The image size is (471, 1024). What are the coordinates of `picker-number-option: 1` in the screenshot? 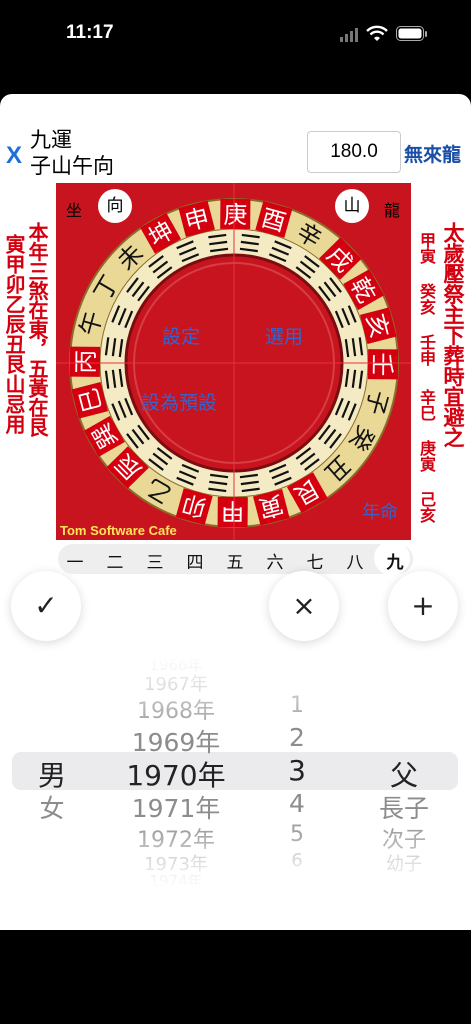 It's located at (297, 705).